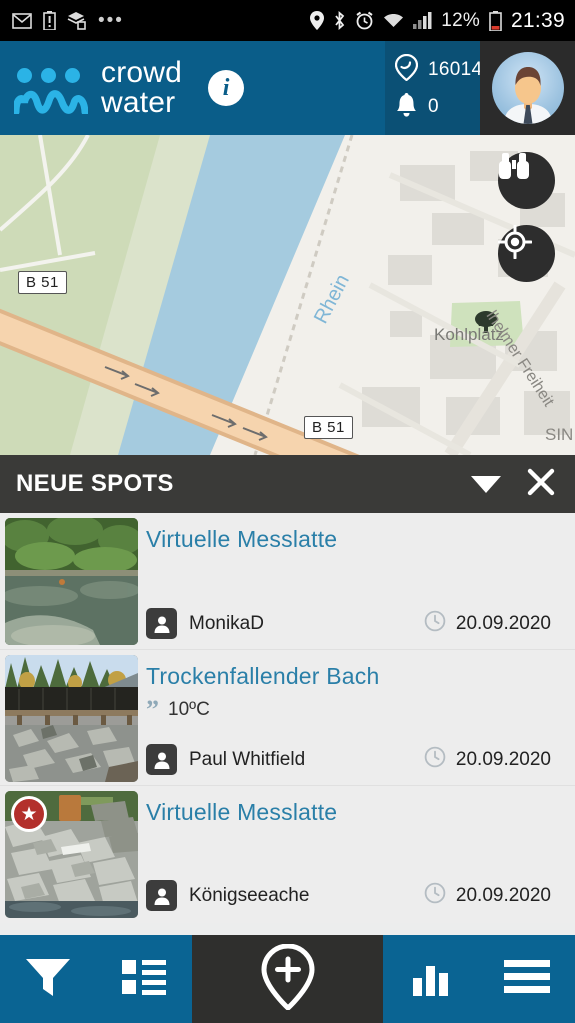 Image resolution: width=575 pixels, height=1023 pixels. I want to click on star-badge-icon: ★, so click(29, 814).